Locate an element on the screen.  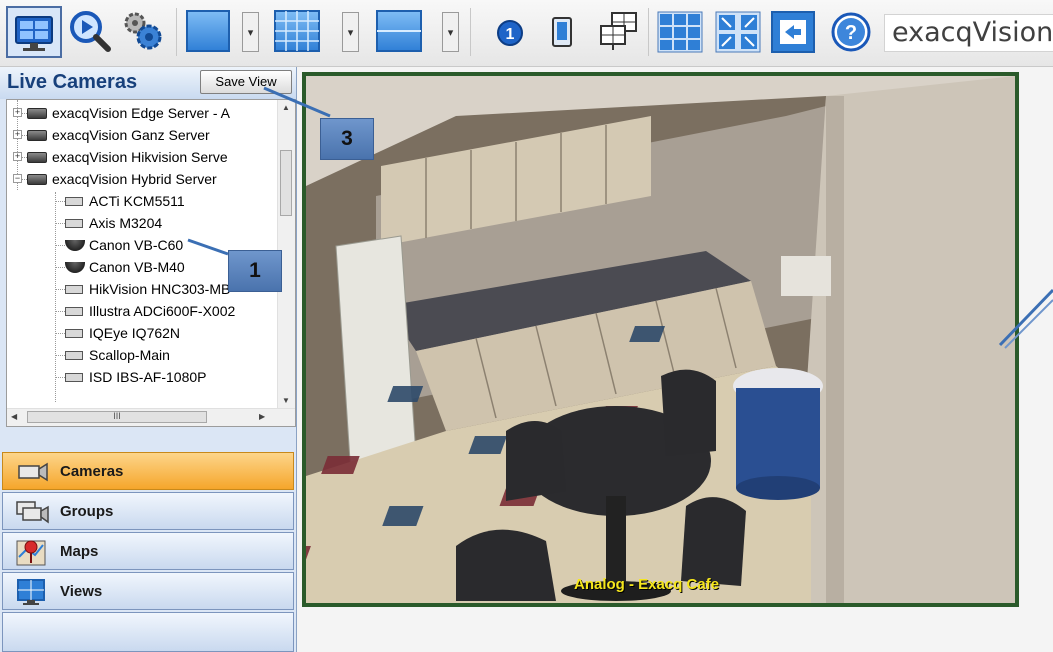
callout-1: 1 is located at coordinates (255, 271).